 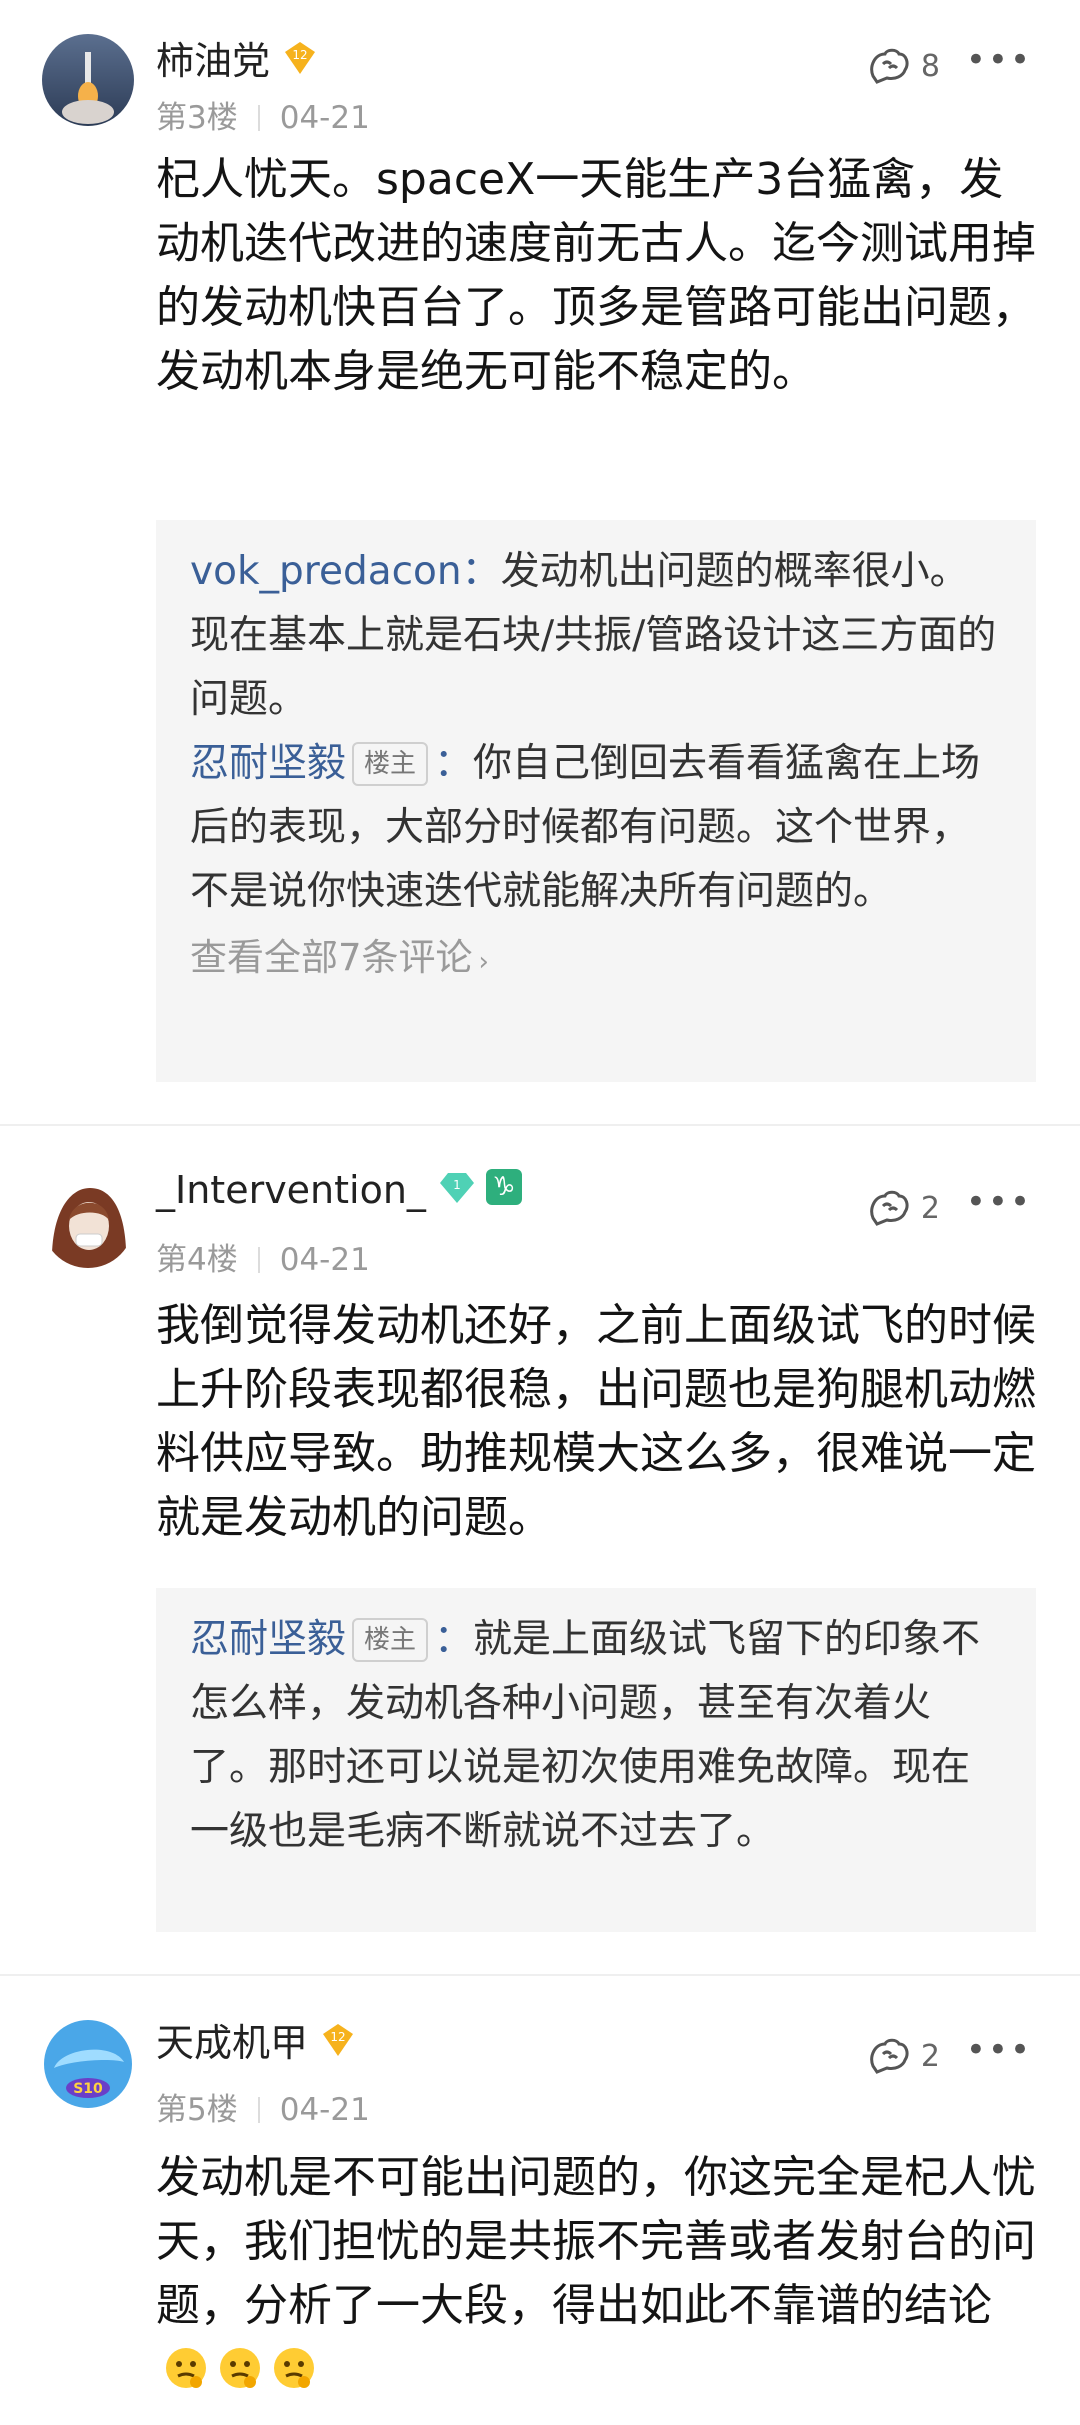 What do you see at coordinates (483, 962) in the screenshot?
I see `chevron-right-icon: ›` at bounding box center [483, 962].